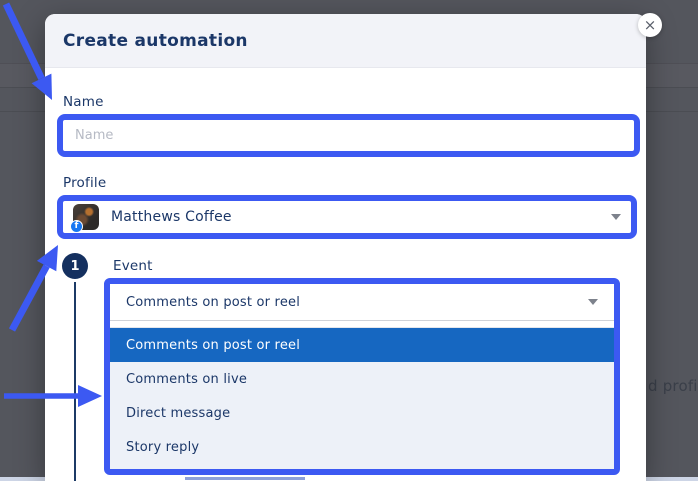 This screenshot has height=481, width=698. Describe the element at coordinates (362, 345) in the screenshot. I see `option-comments-on-post-or-reel: Comments on post or reel` at that location.